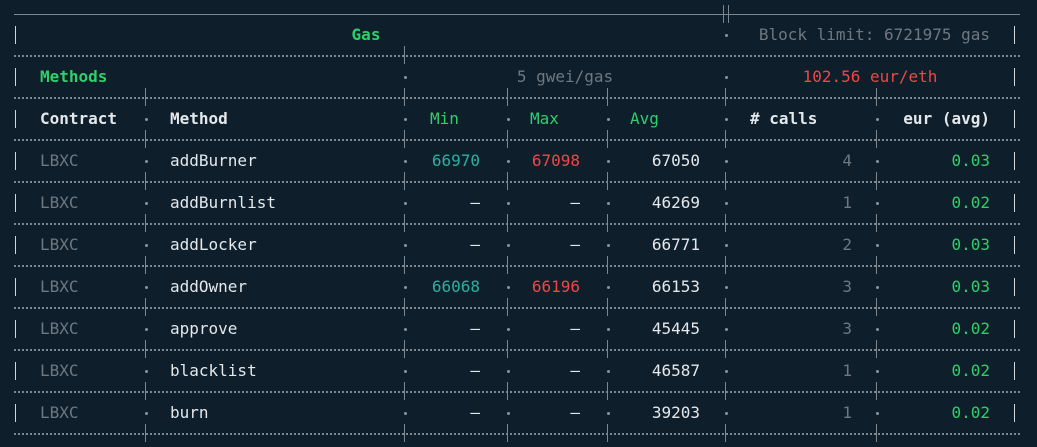 Image resolution: width=1037 pixels, height=447 pixels. I want to click on methods-label: Methods, so click(74, 76).